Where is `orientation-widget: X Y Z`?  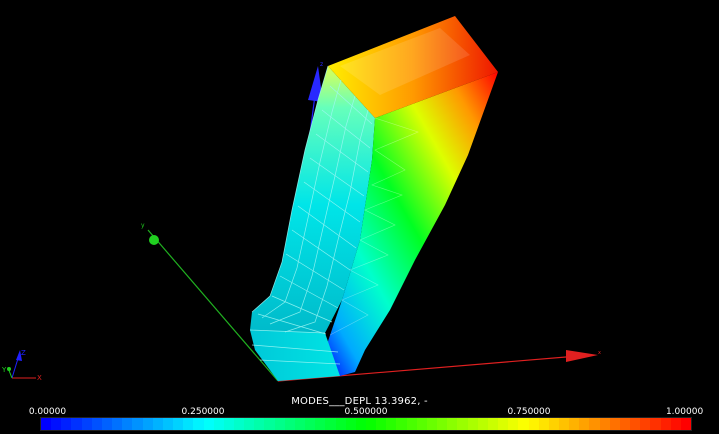
orientation-widget: X Y Z is located at coordinates (21, 365).